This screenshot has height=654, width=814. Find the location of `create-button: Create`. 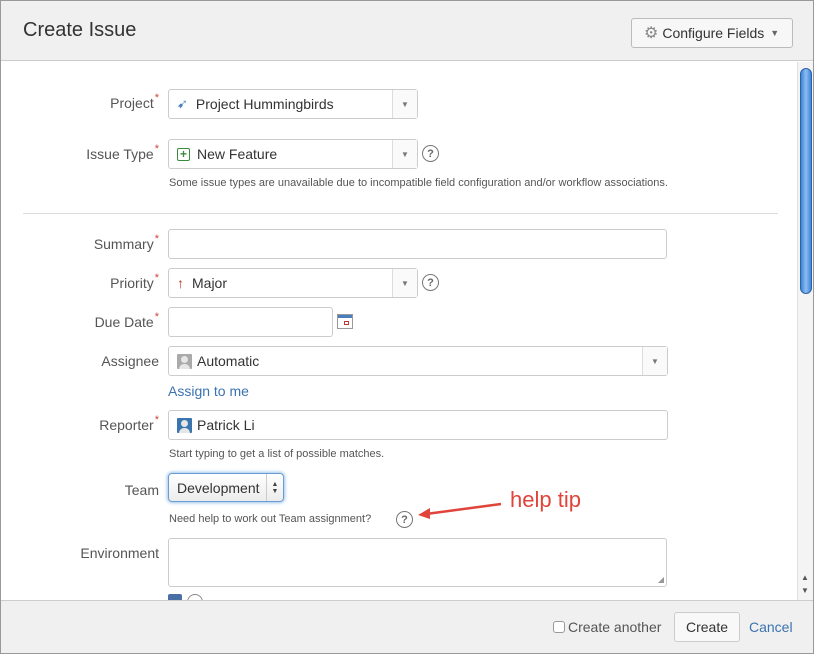

create-button: Create is located at coordinates (707, 627).